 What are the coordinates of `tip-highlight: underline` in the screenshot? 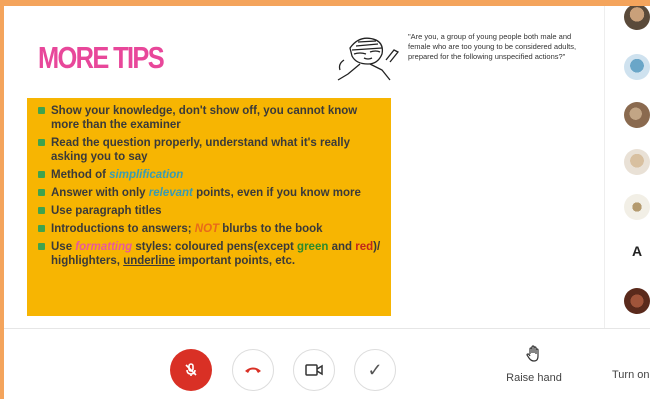 It's located at (149, 261).